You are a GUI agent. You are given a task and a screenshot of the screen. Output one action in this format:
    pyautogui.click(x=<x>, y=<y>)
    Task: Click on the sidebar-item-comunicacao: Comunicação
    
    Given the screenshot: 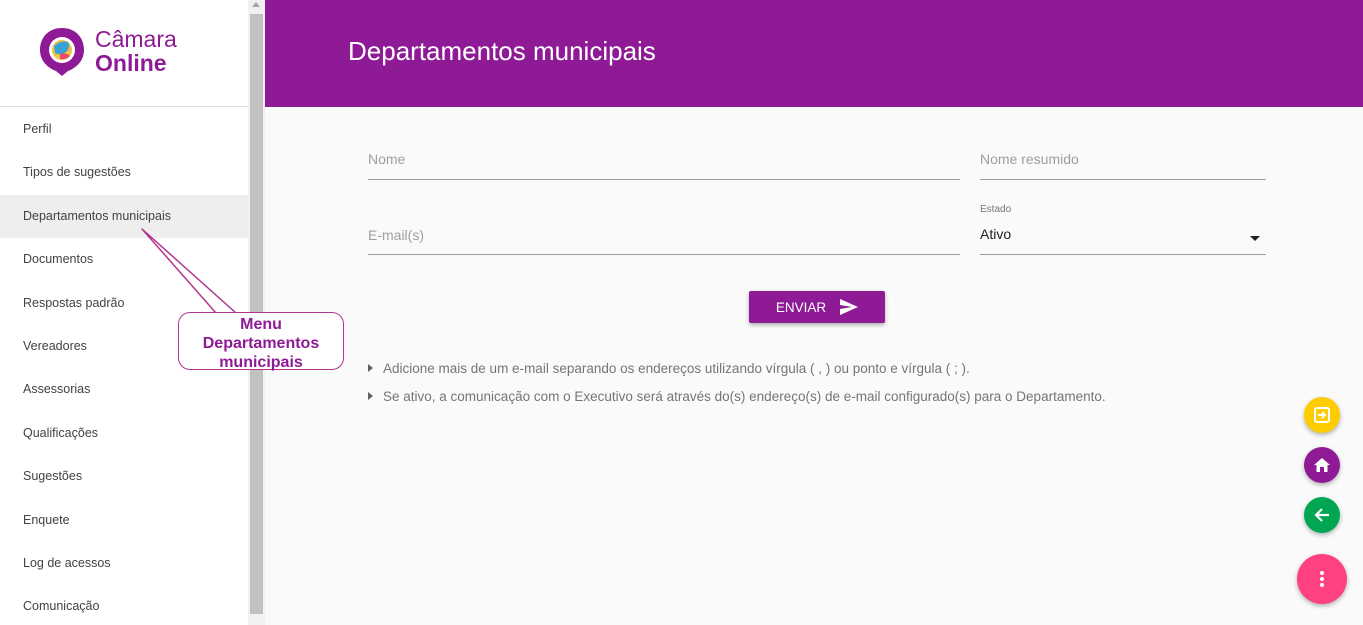 What is the action you would take?
    pyautogui.click(x=124, y=605)
    